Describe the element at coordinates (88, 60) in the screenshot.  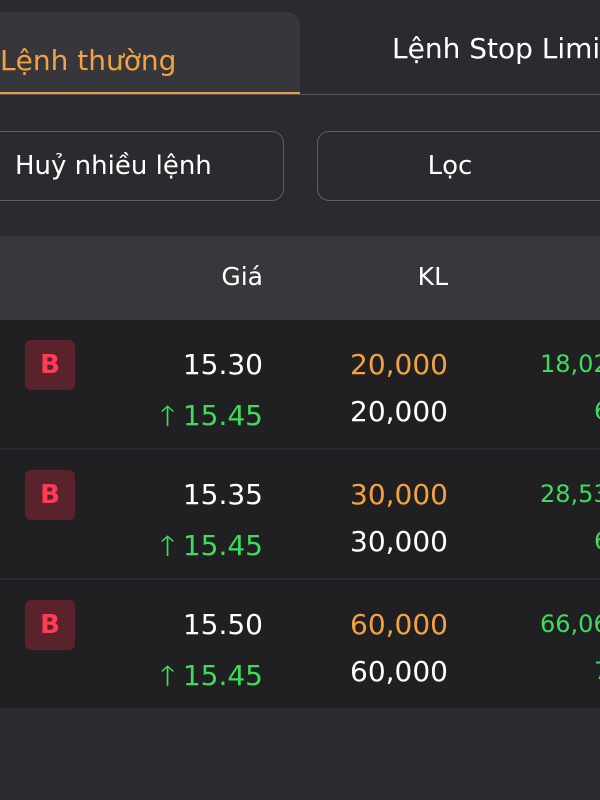
I see `tab-normal-orders-label: Lệnh thường` at that location.